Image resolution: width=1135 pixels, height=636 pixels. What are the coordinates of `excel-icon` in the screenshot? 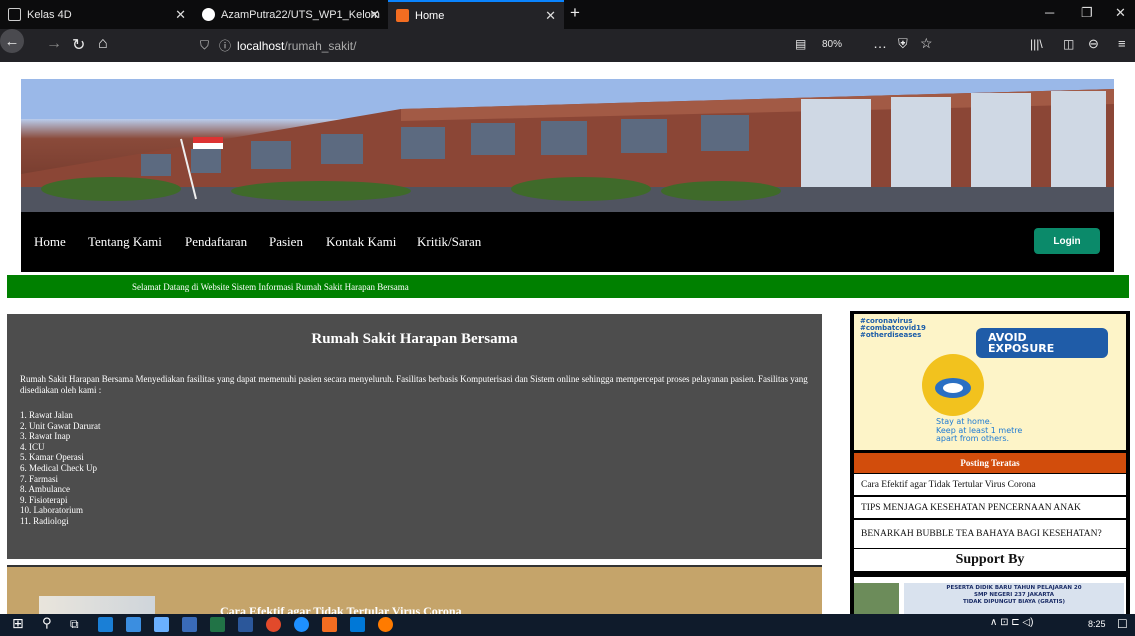 It's located at (217, 624).